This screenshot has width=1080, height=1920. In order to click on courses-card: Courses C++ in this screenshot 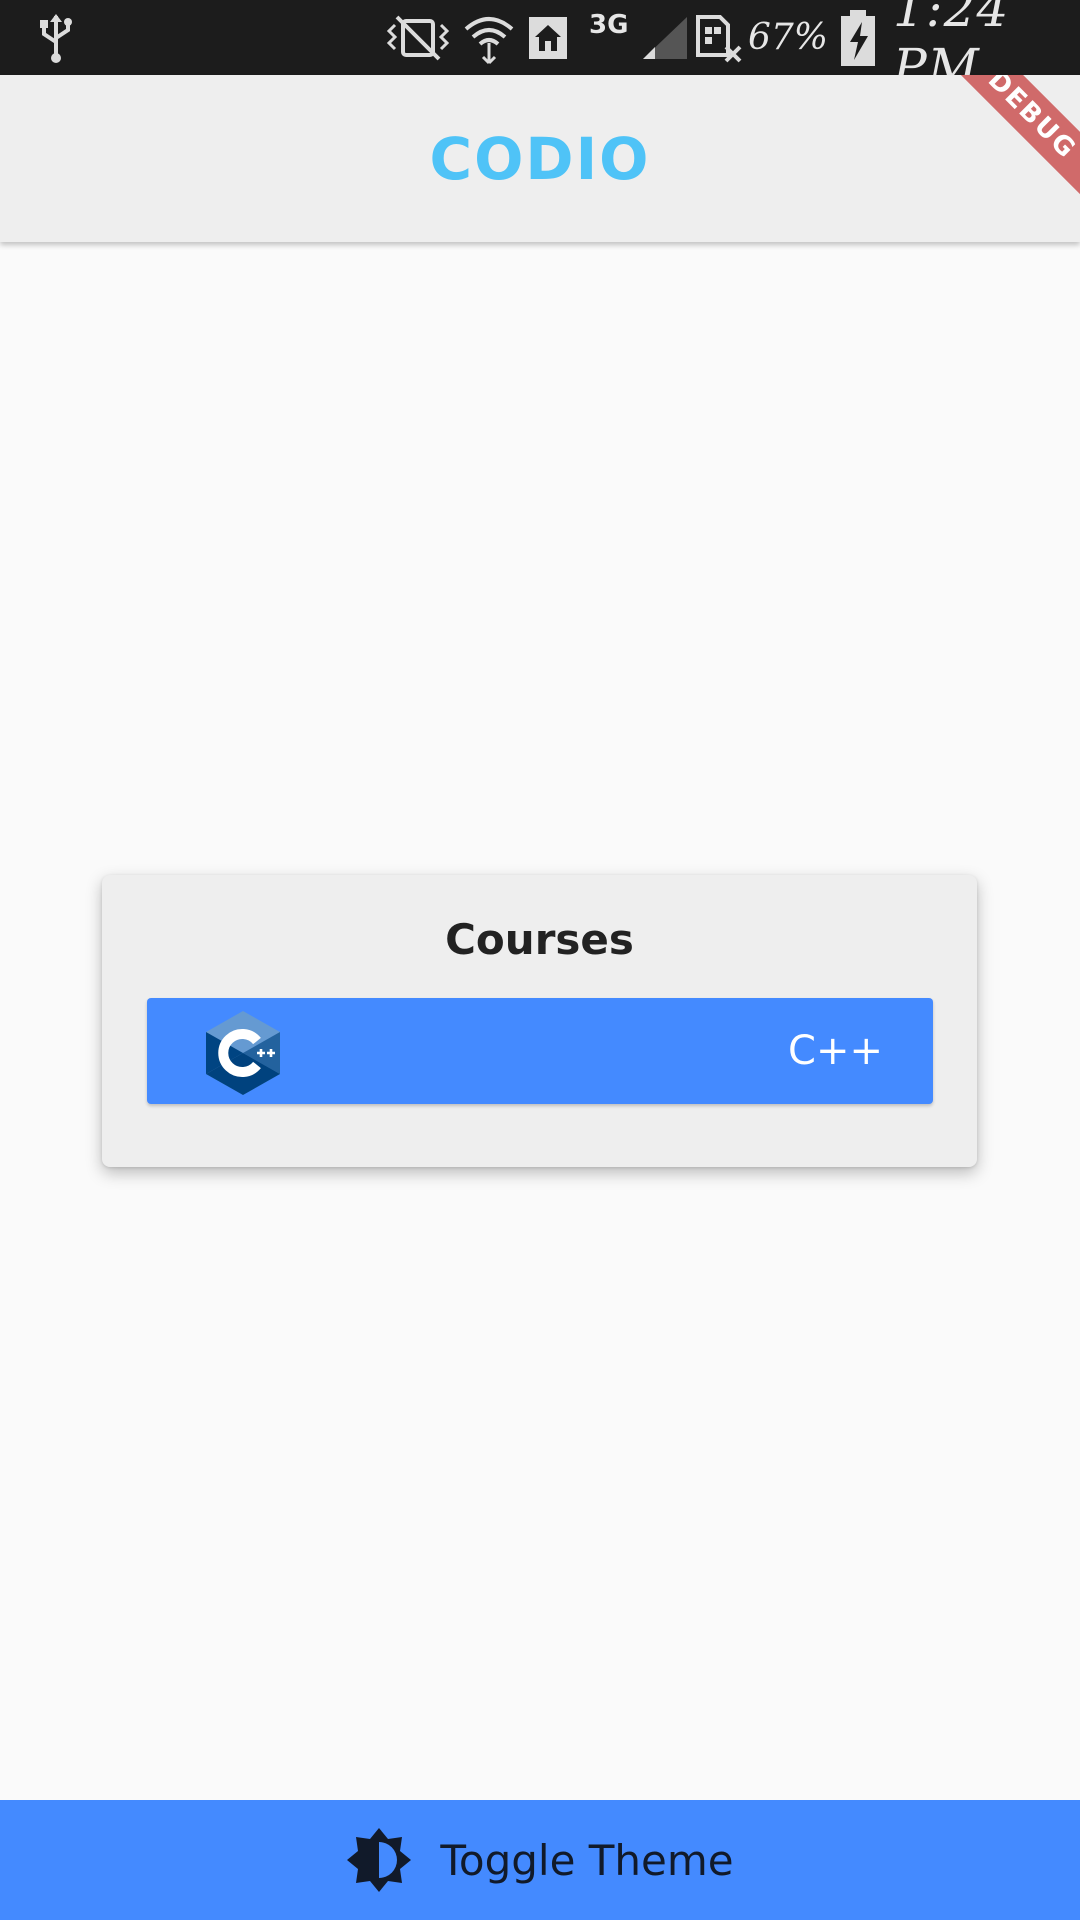, I will do `click(539, 1021)`.